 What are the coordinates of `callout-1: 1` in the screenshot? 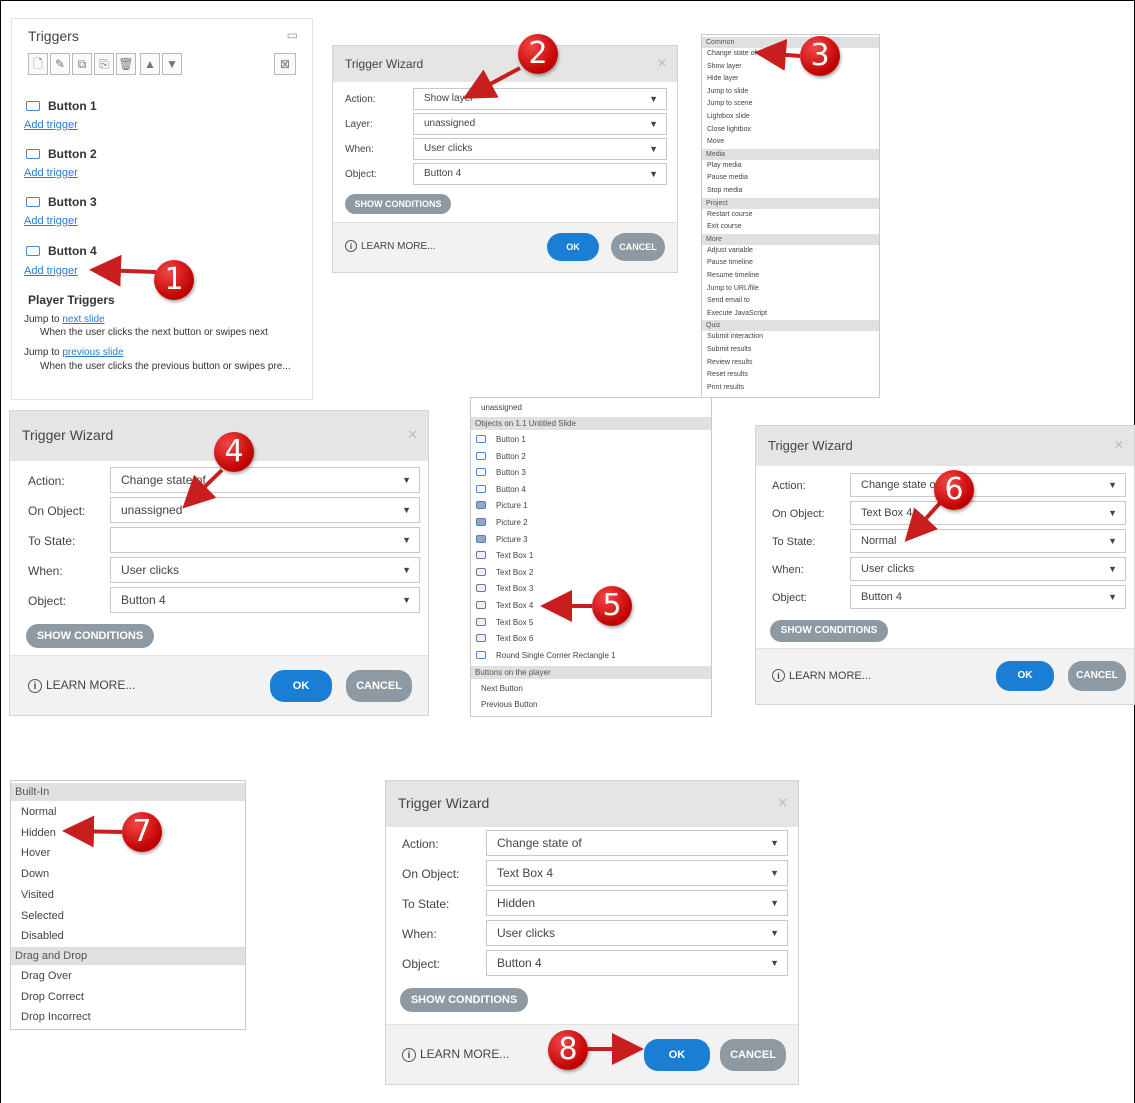 It's located at (174, 280).